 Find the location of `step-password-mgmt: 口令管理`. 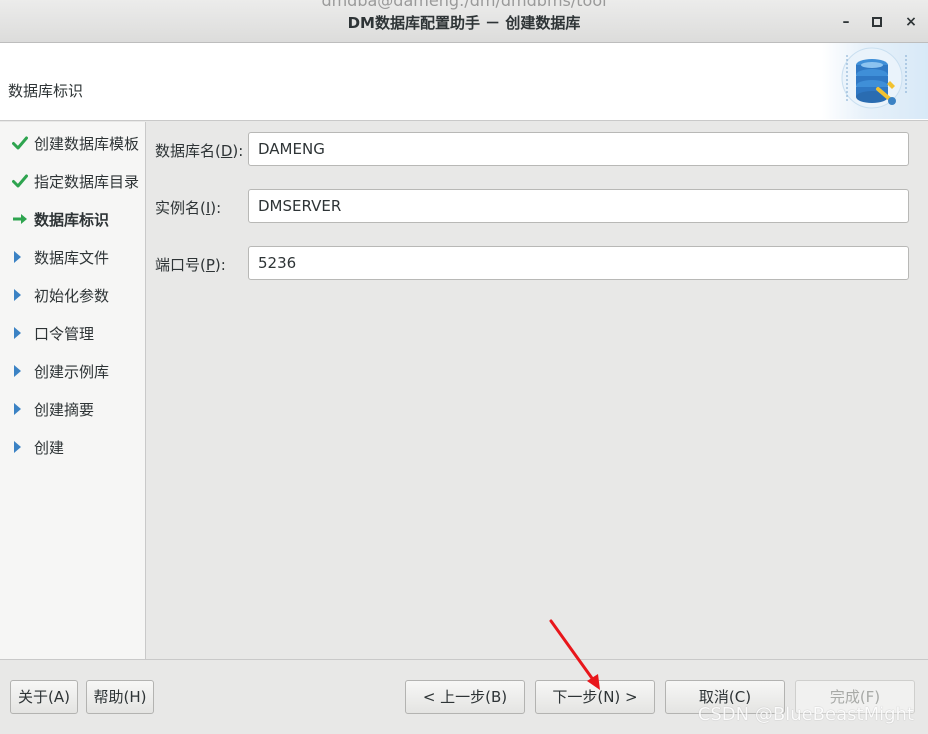

step-password-mgmt: 口令管理 is located at coordinates (53, 333).